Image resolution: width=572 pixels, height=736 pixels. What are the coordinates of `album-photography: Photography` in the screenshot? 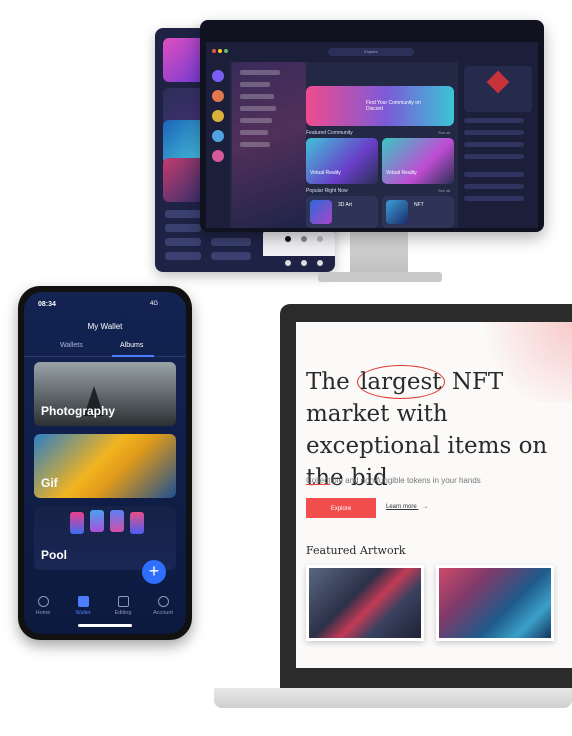 It's located at (105, 394).